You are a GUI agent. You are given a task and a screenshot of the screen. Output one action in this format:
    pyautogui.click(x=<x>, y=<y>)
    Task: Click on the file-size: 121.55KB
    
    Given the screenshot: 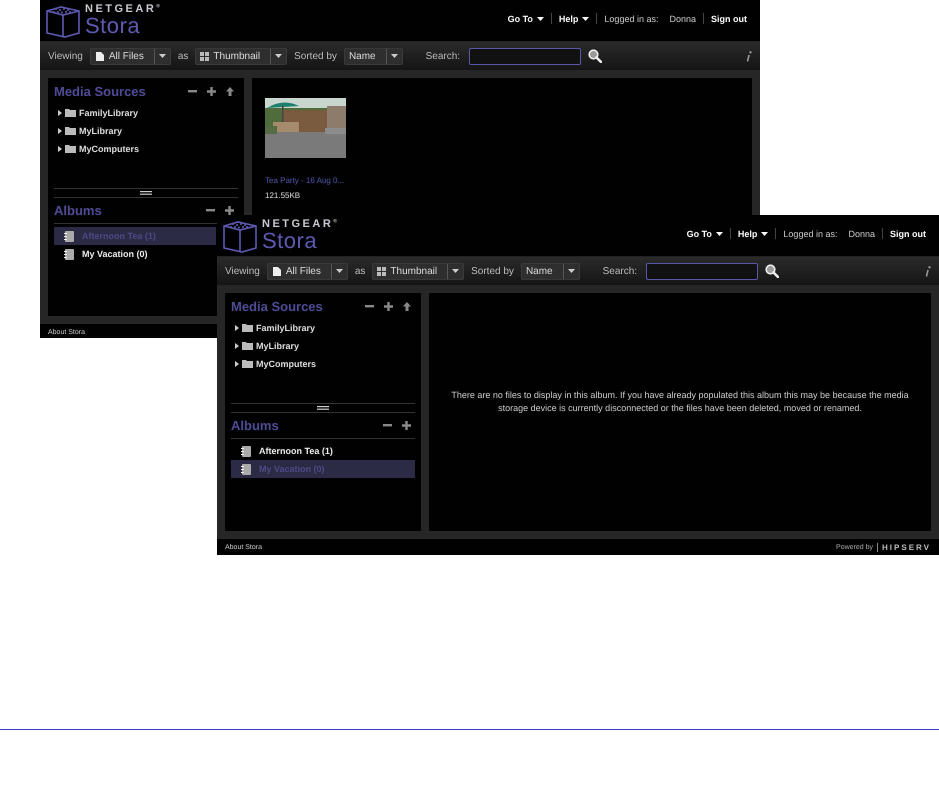 What is the action you would take?
    pyautogui.click(x=283, y=195)
    